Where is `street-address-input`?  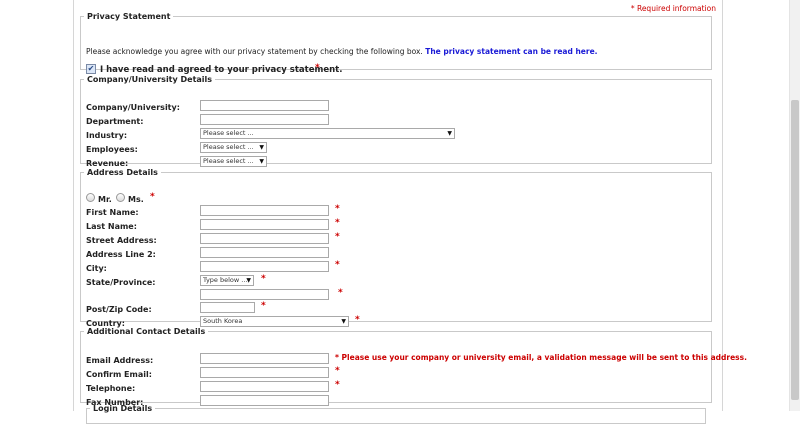
street-address-input is located at coordinates (264, 238).